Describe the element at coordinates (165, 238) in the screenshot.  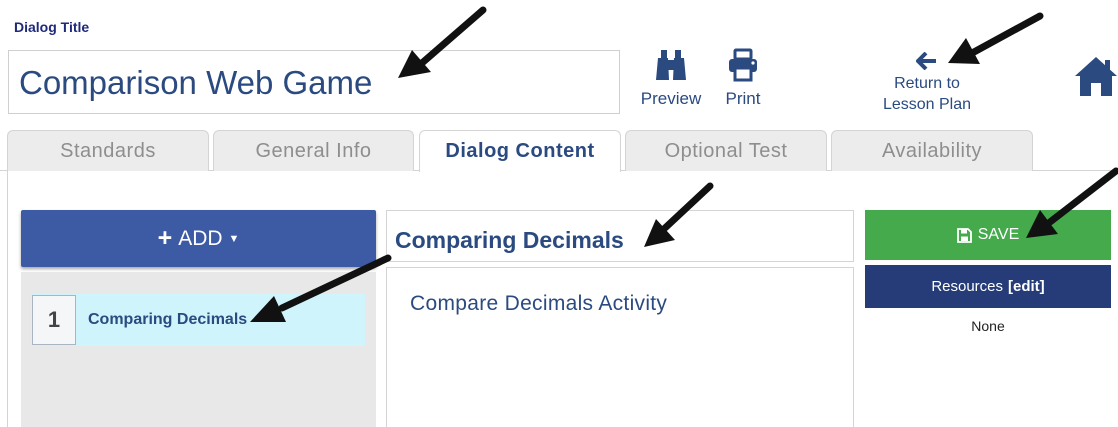
I see `plus-icon: +` at that location.